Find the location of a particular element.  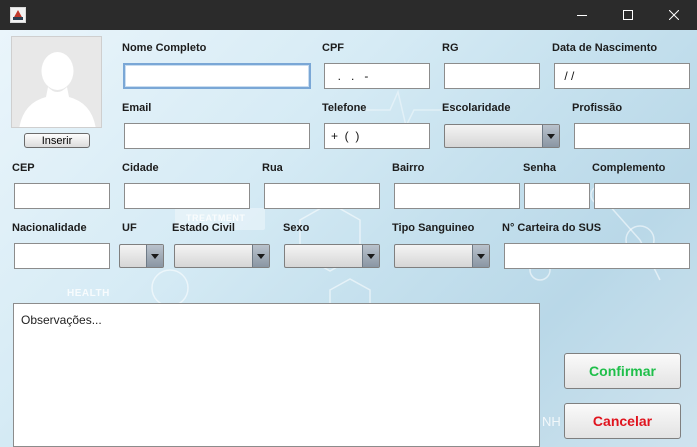

rg-input is located at coordinates (492, 76).